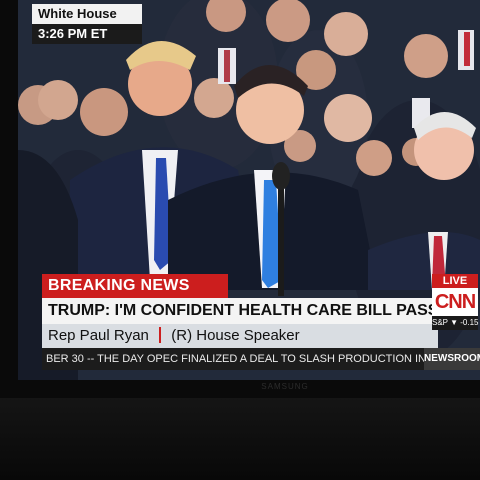  Describe the element at coordinates (455, 302) in the screenshot. I see `network-logo: CNN` at that location.